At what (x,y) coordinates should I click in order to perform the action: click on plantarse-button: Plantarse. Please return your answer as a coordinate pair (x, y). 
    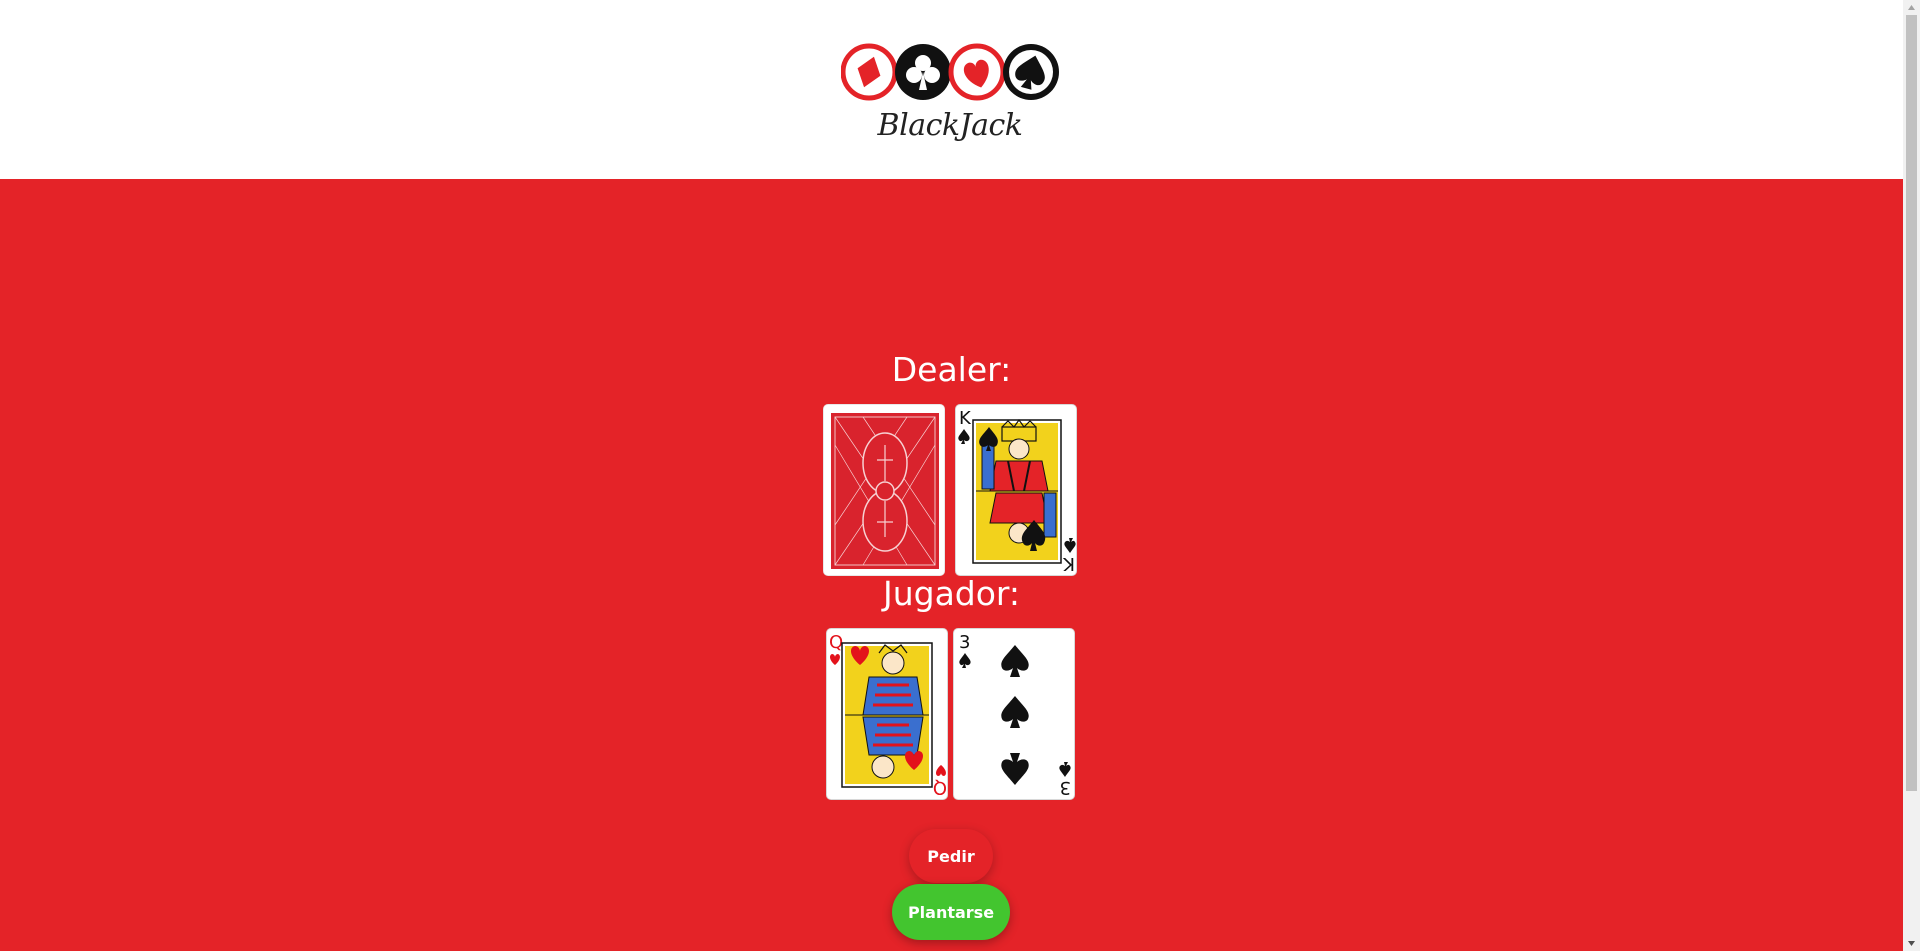
    Looking at the image, I should click on (951, 912).